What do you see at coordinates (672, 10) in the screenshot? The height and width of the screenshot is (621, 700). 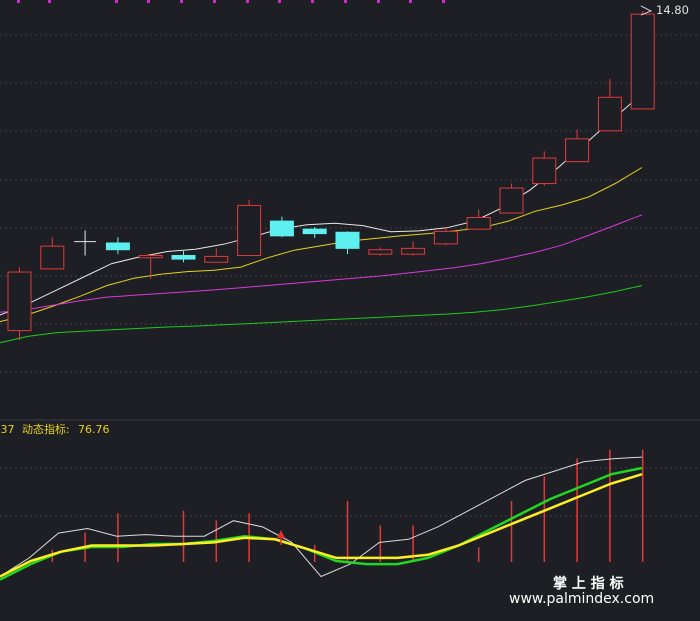 I see `price-high-label: 14.80` at bounding box center [672, 10].